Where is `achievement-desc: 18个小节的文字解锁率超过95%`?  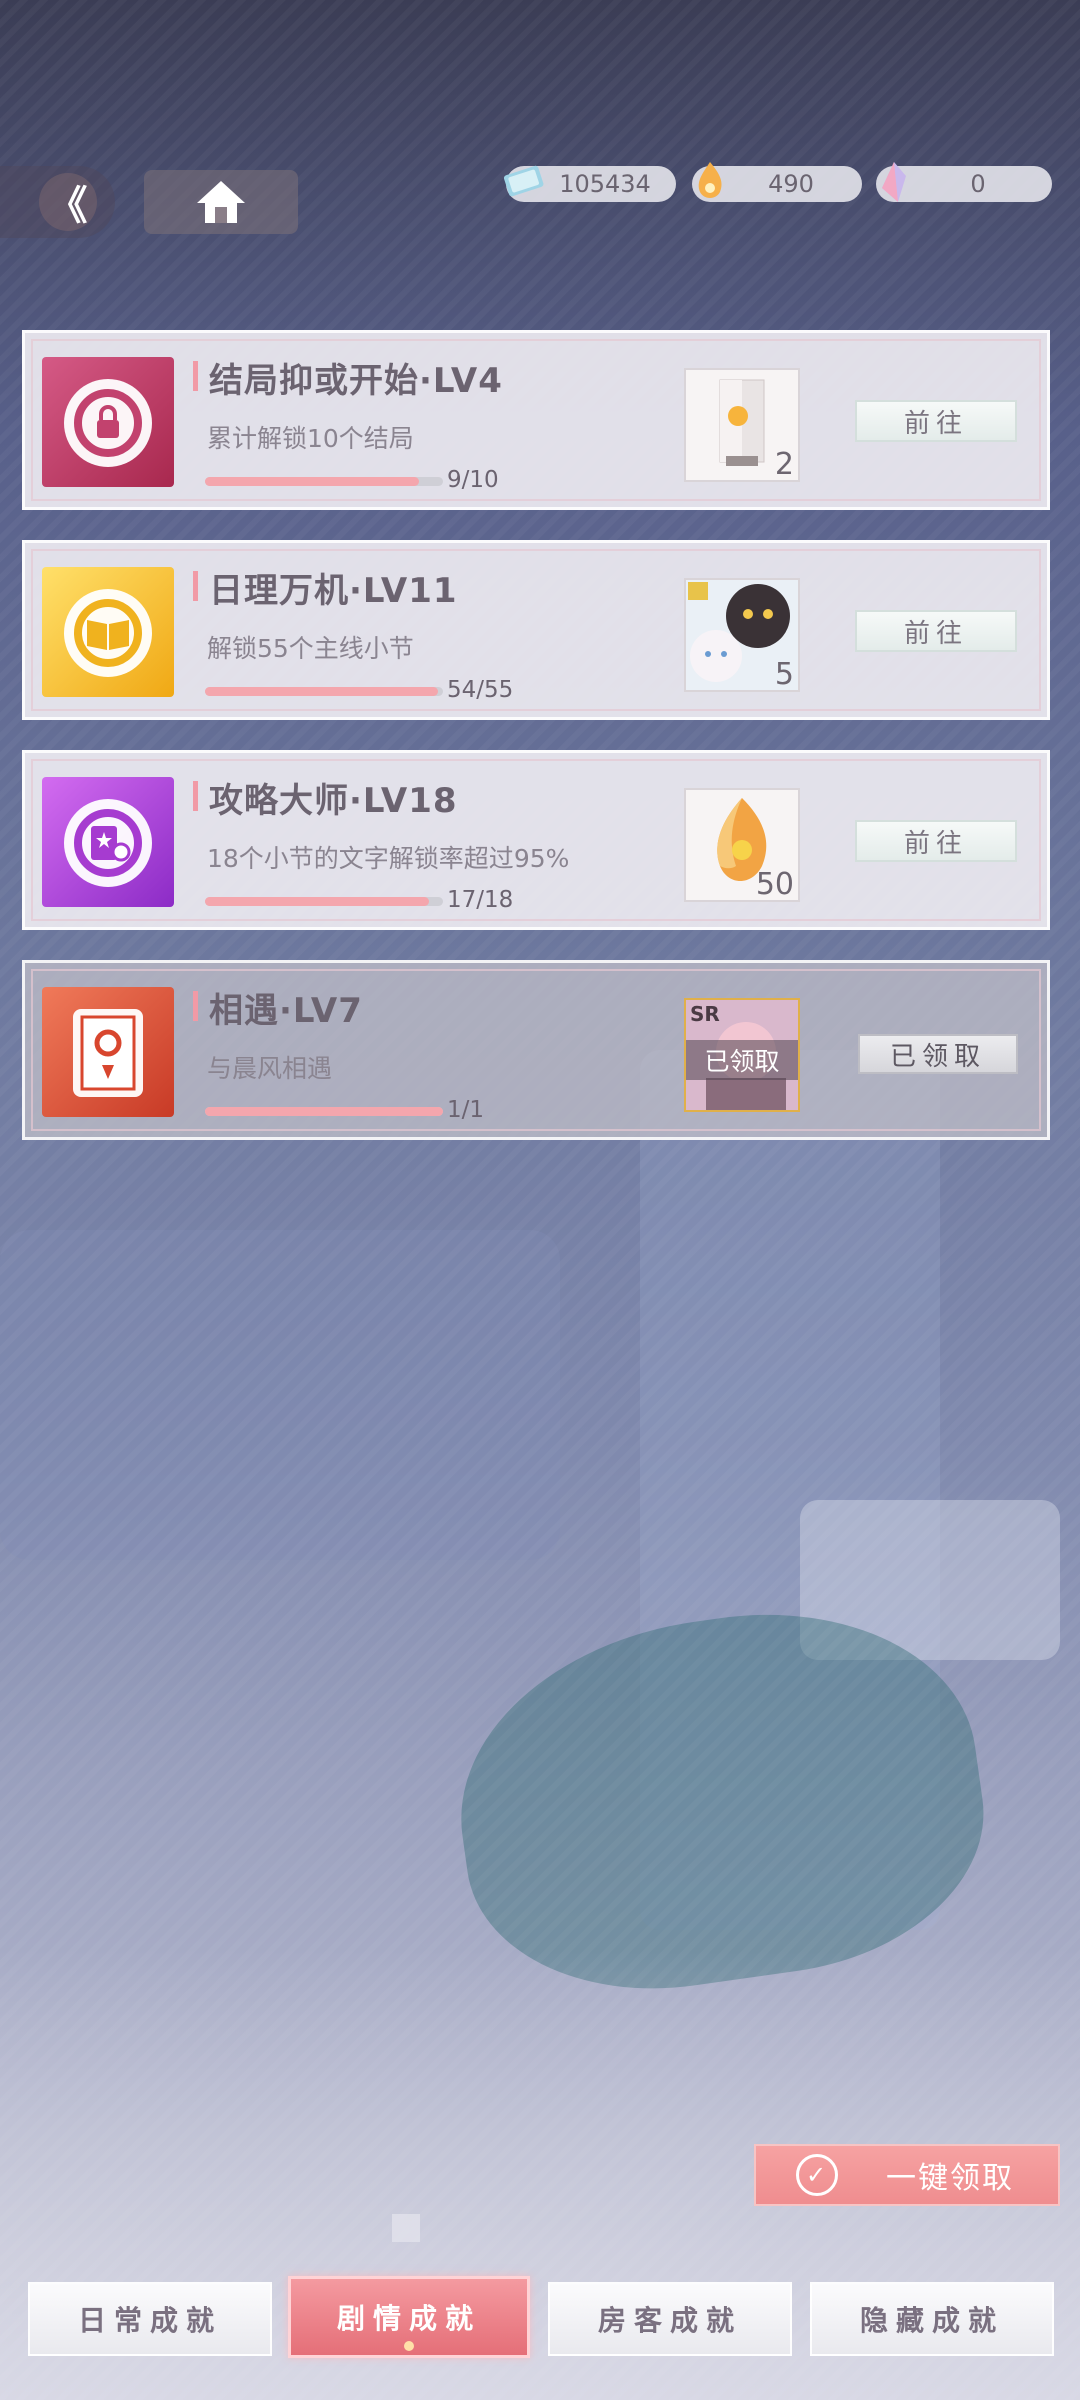 achievement-desc: 18个小节的文字解锁率超过95% is located at coordinates (388, 858).